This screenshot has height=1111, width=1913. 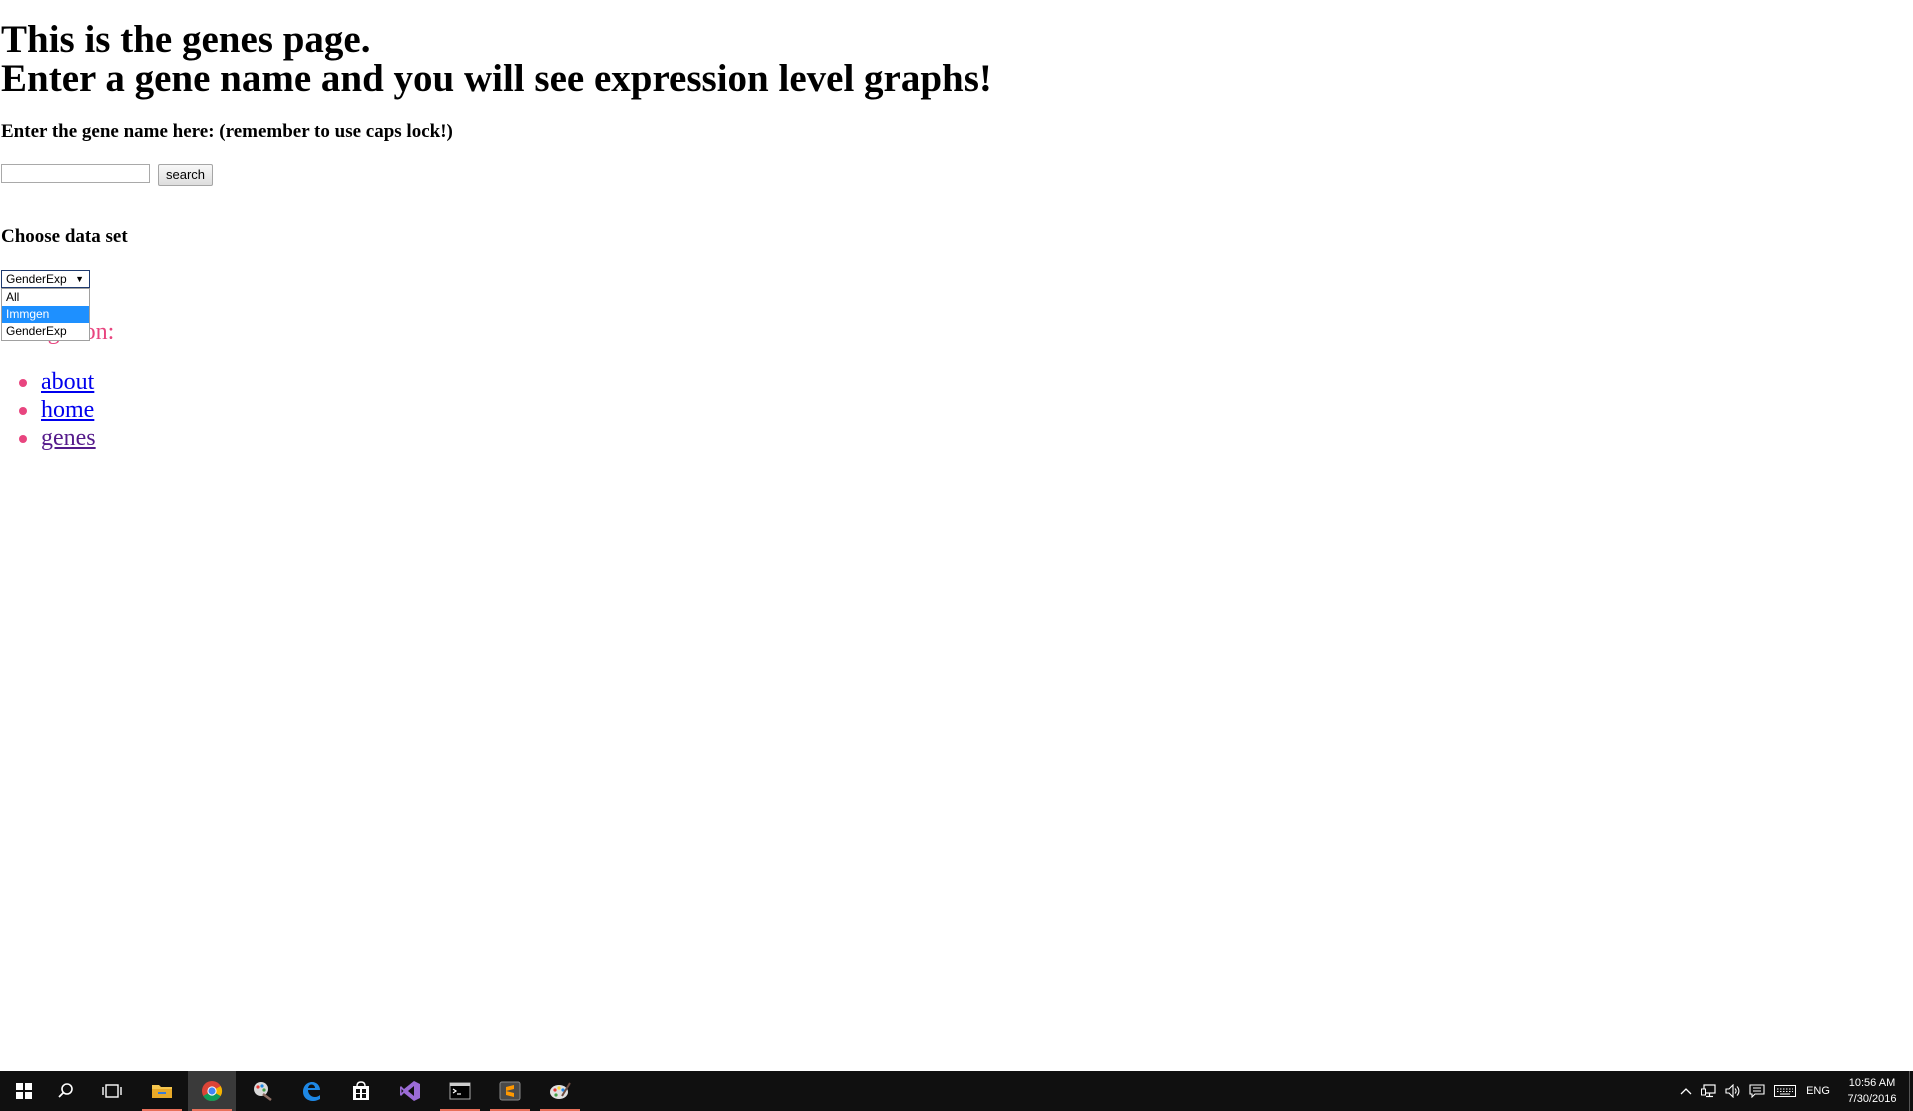 What do you see at coordinates (68, 438) in the screenshot?
I see `nav-link-genes: genes` at bounding box center [68, 438].